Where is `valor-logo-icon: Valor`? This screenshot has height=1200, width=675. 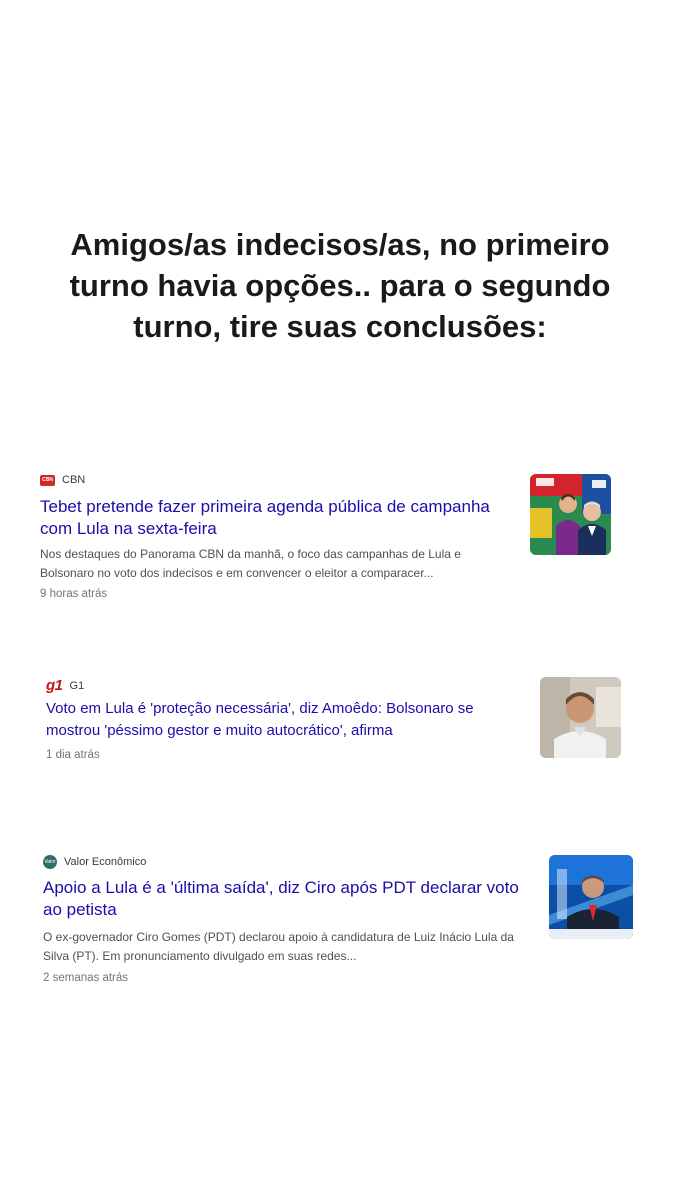 valor-logo-icon: Valor is located at coordinates (50, 862).